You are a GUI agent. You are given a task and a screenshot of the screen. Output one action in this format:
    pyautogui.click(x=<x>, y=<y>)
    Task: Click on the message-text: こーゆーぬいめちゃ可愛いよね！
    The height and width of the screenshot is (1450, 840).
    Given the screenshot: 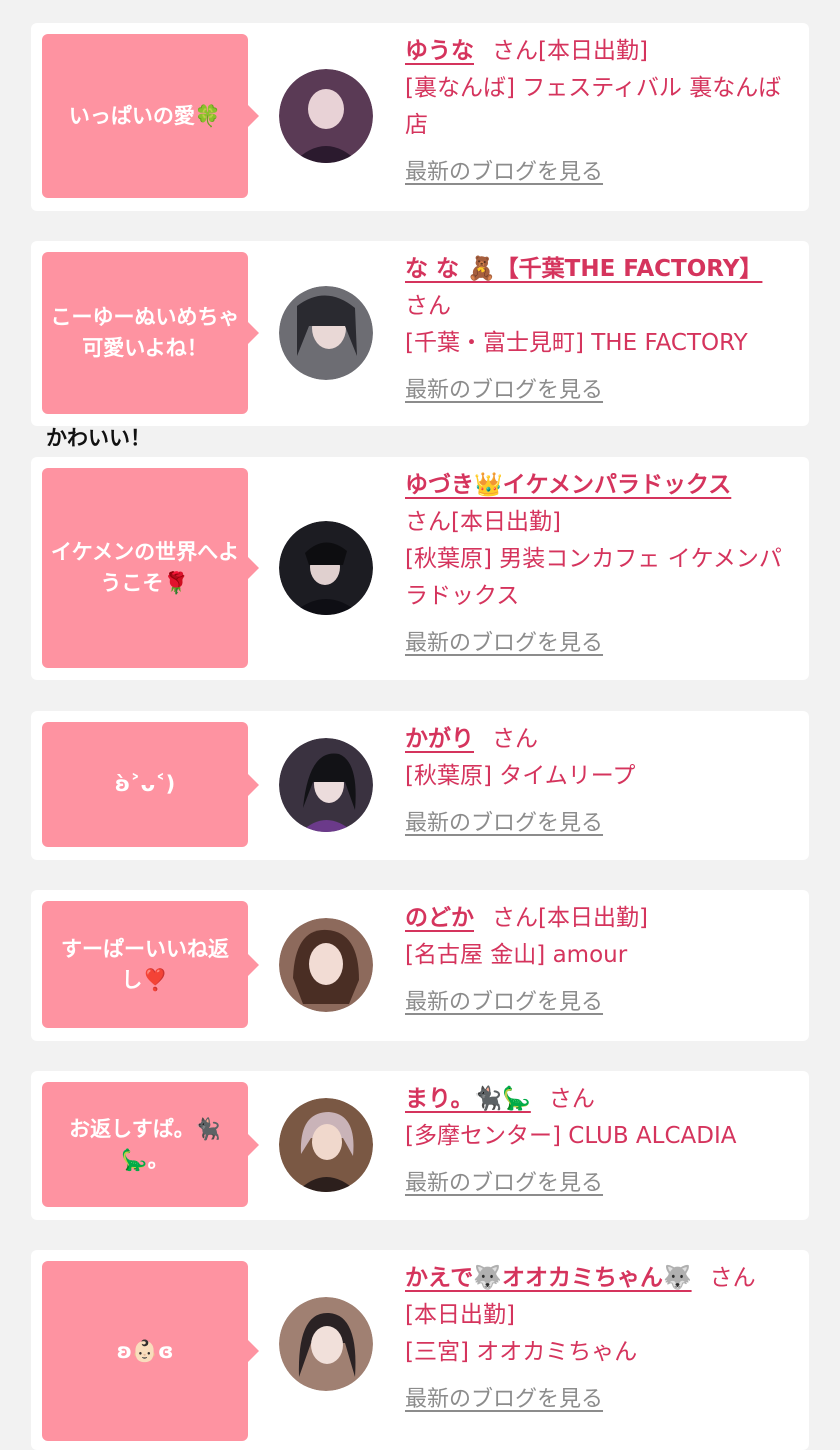 What is the action you would take?
    pyautogui.click(x=145, y=332)
    